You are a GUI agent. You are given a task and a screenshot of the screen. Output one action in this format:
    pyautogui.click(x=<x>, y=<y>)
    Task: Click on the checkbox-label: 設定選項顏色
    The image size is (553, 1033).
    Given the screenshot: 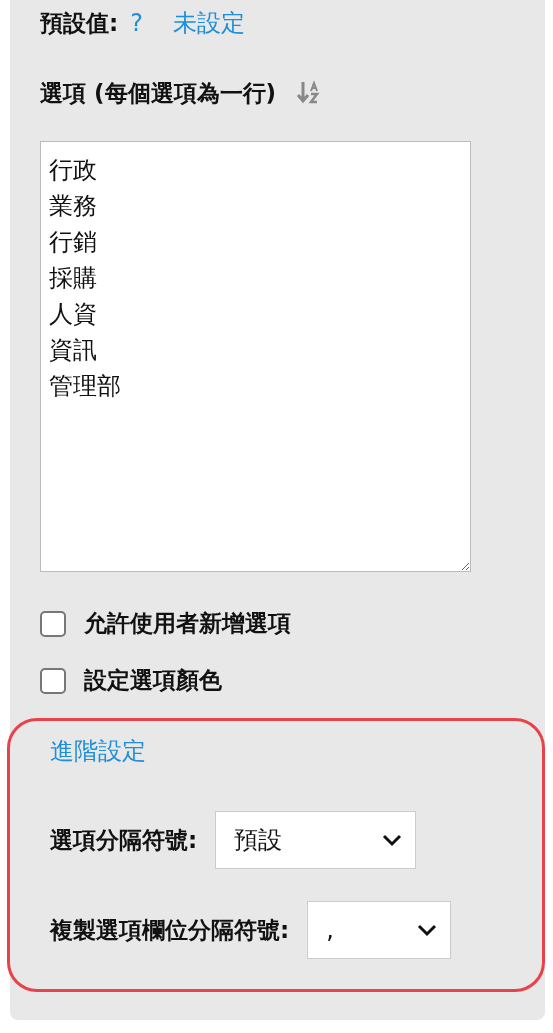 What is the action you would take?
    pyautogui.click(x=153, y=680)
    